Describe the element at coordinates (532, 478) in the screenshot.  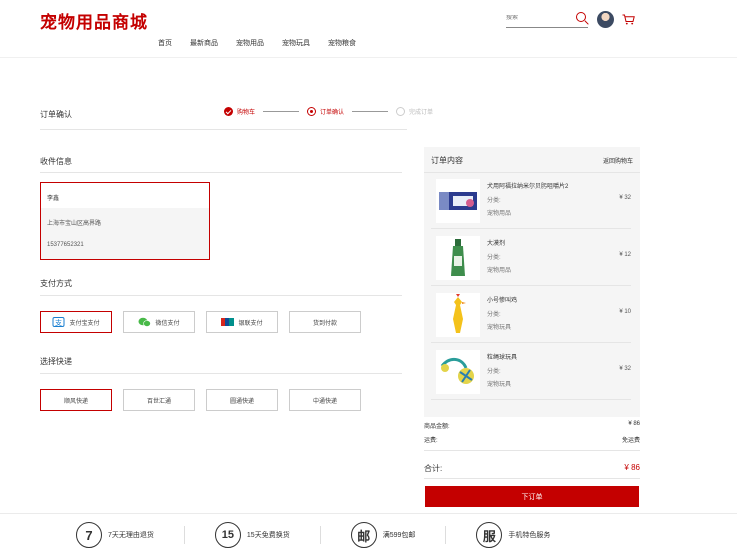
I see `total-divider` at that location.